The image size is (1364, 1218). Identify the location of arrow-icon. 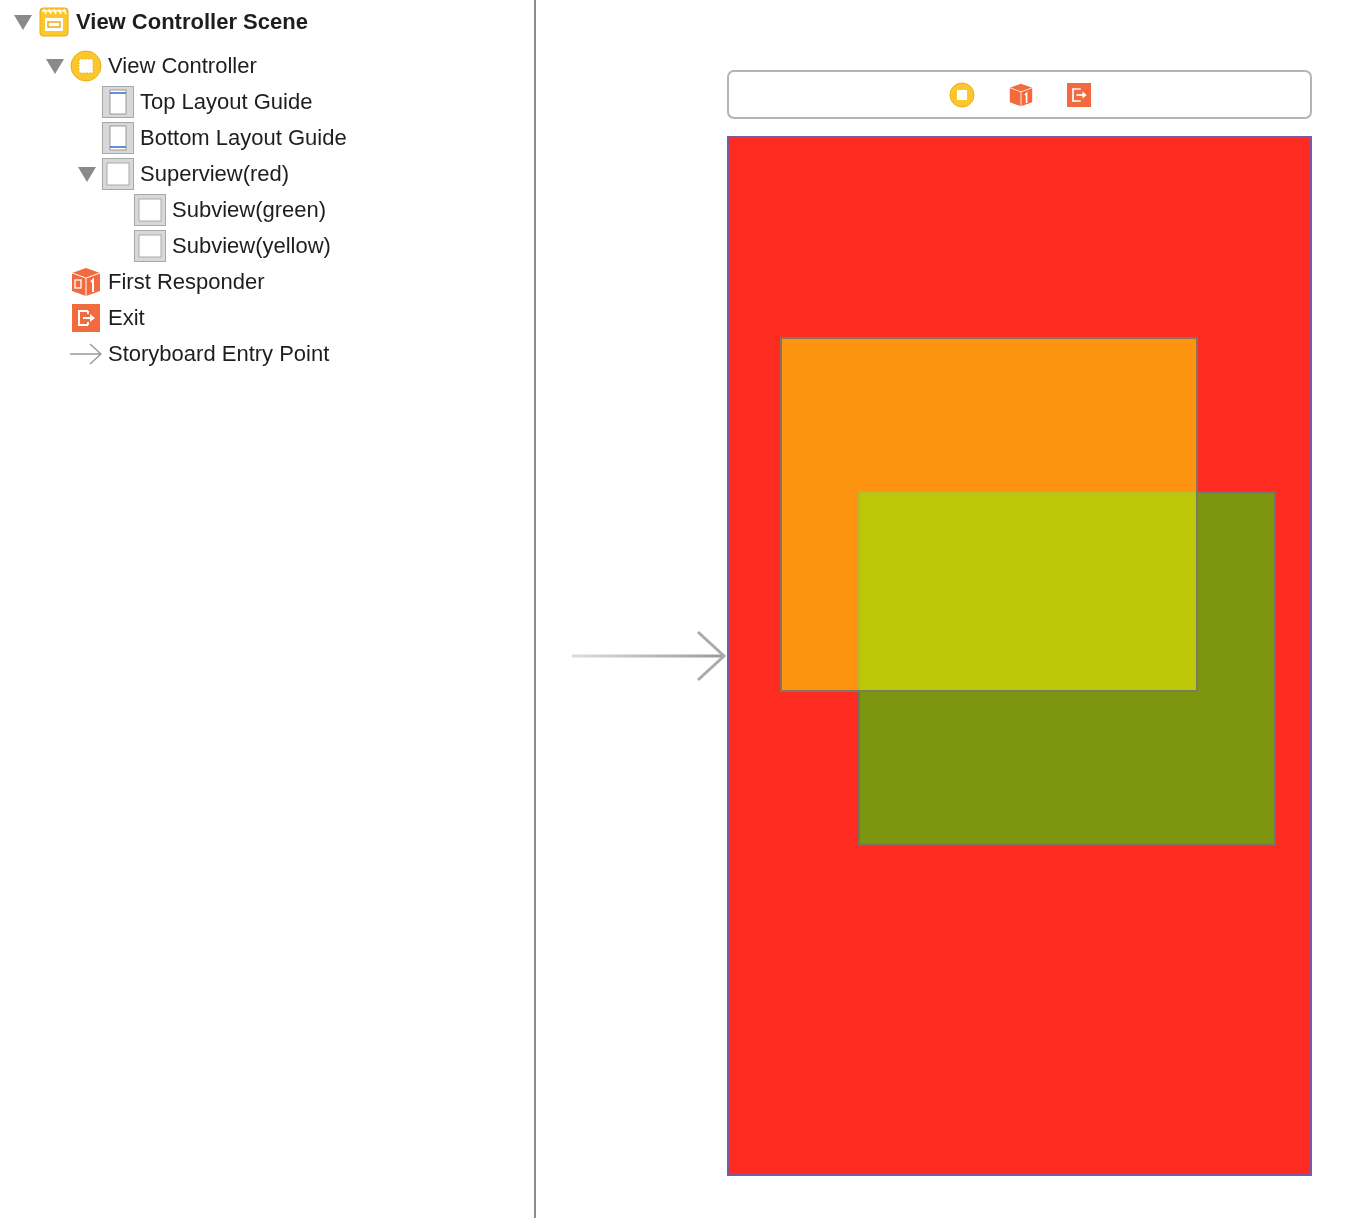
(86, 354).